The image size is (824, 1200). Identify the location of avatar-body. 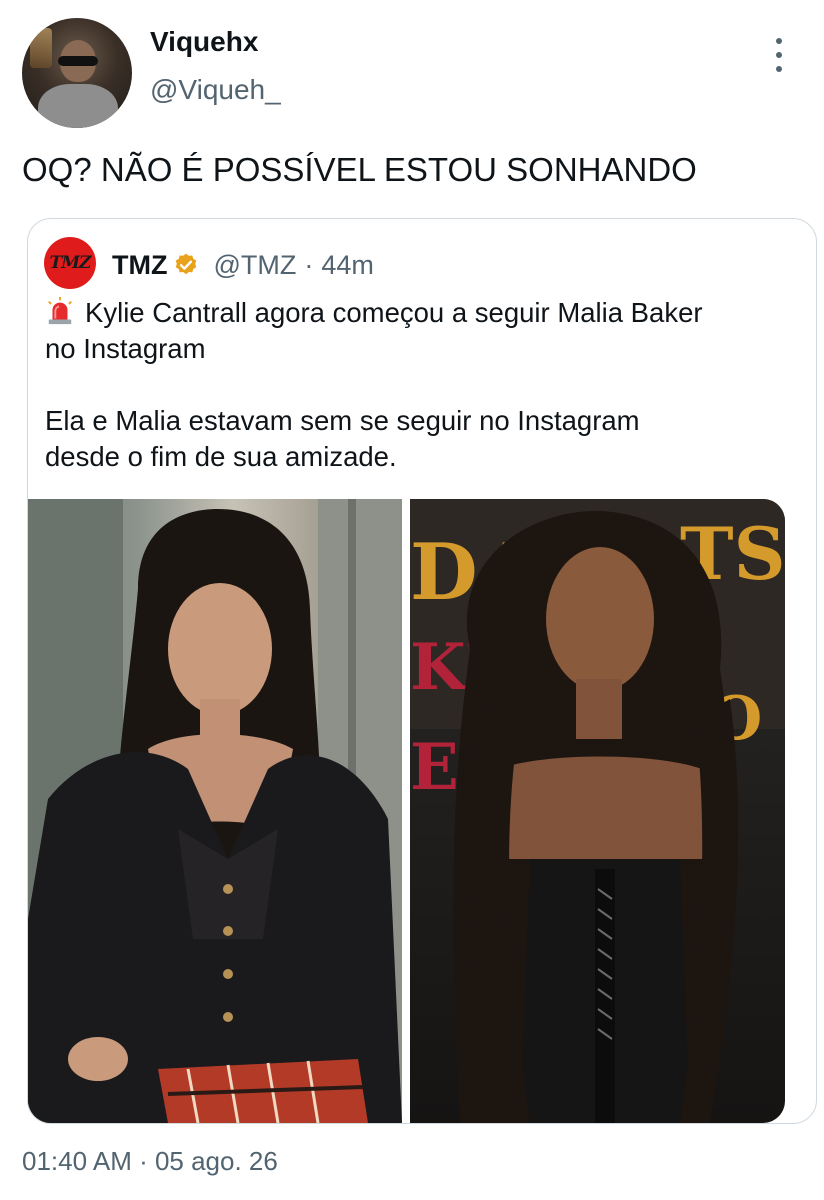
(78, 106).